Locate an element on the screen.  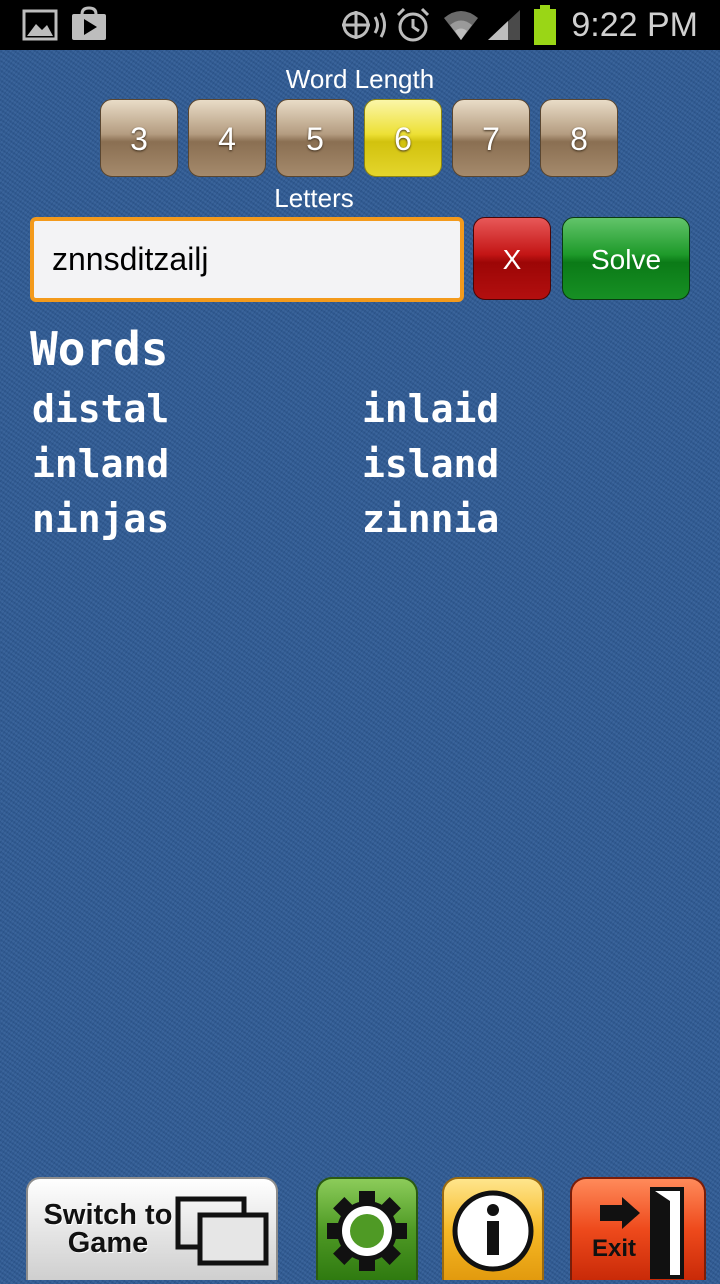
exit-button: Exit is located at coordinates (638, 1228).